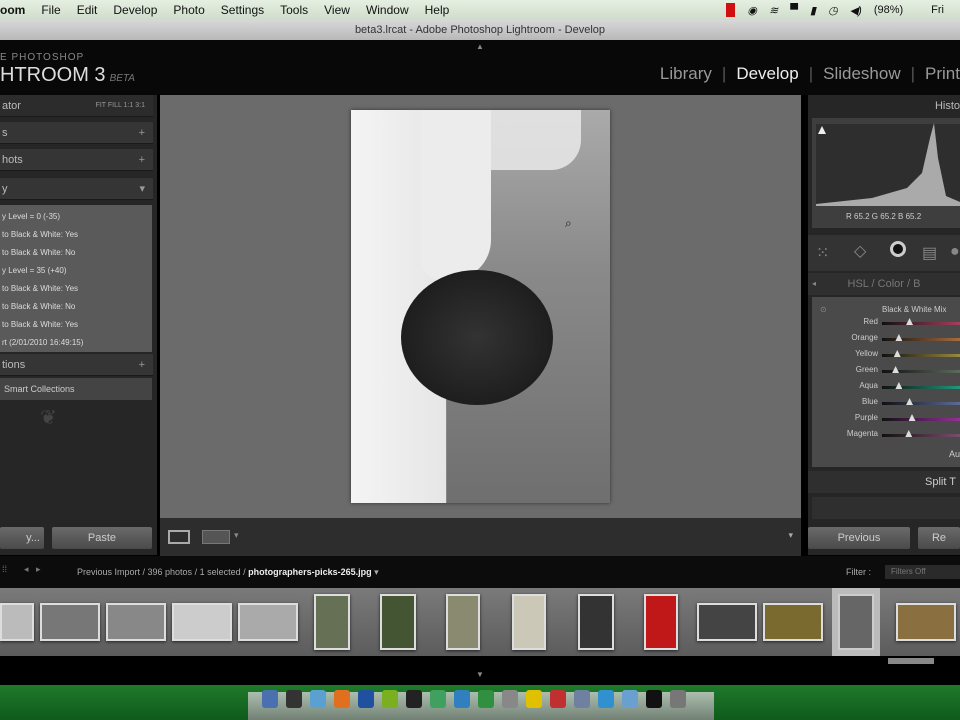 The width and height of the screenshot is (960, 720). I want to click on grid-view-icon: ⁞⁞, so click(4, 569).